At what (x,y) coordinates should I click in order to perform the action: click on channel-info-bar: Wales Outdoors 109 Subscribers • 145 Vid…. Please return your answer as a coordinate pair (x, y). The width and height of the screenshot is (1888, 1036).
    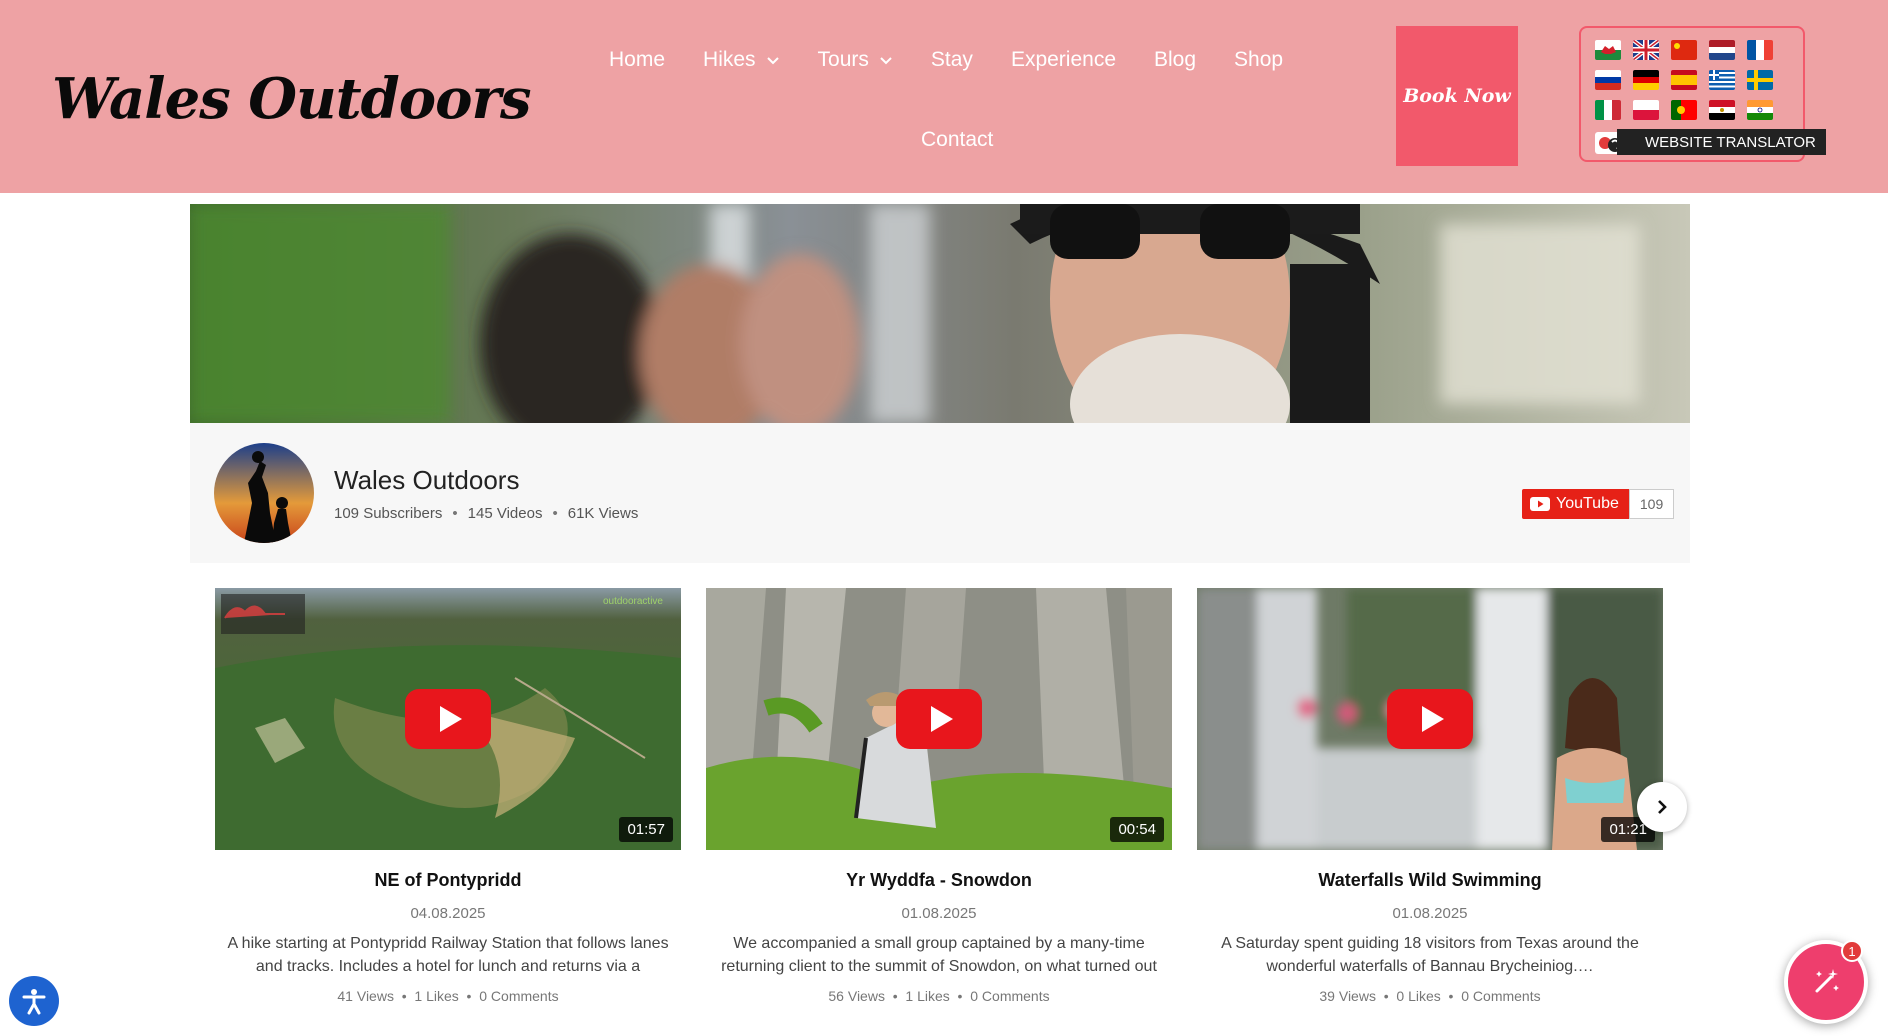
    Looking at the image, I should click on (940, 493).